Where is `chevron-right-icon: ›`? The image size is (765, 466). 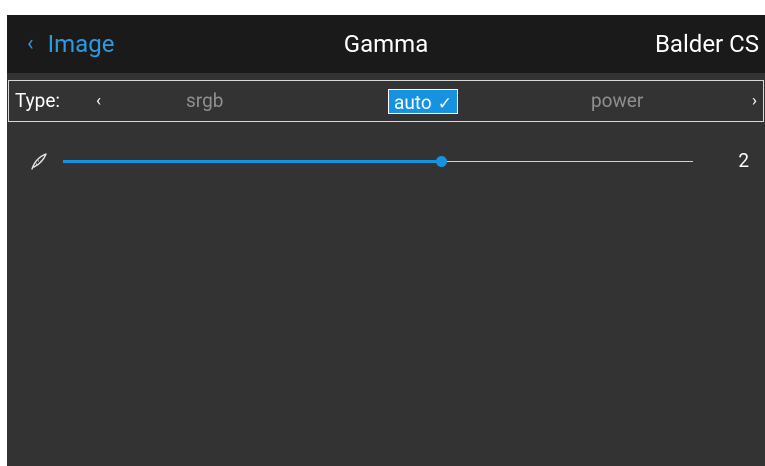
chevron-right-icon: › is located at coordinates (754, 101).